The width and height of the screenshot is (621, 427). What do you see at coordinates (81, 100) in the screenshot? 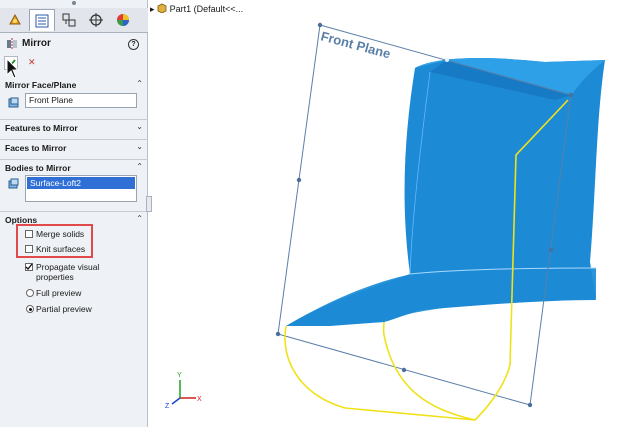
I see `mirror-plane-field: Front Plane` at bounding box center [81, 100].